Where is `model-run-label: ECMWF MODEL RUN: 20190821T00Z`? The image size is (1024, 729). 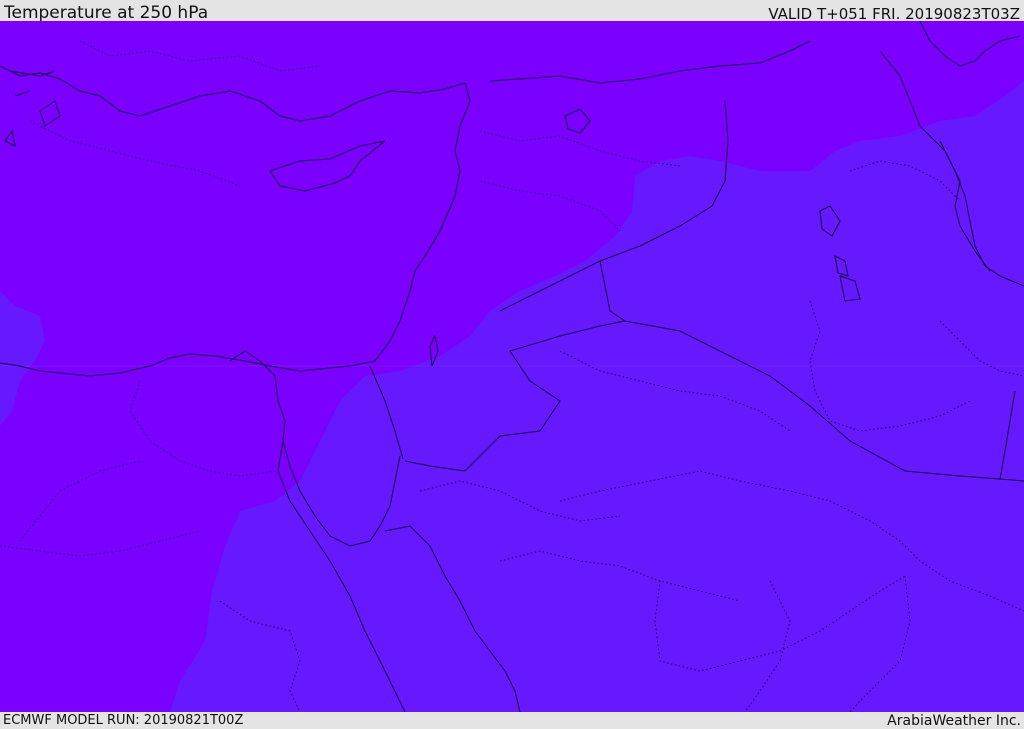 model-run-label: ECMWF MODEL RUN: 20190821T00Z is located at coordinates (123, 720).